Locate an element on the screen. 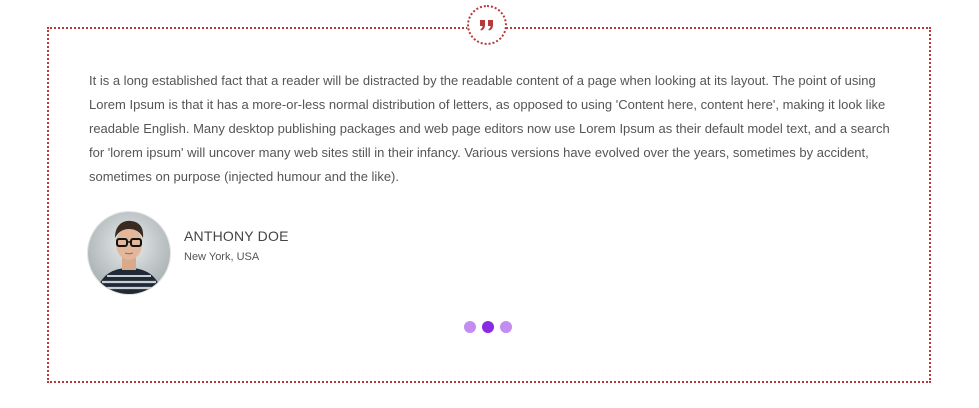 The image size is (979, 408). avatar-photo is located at coordinates (129, 253).